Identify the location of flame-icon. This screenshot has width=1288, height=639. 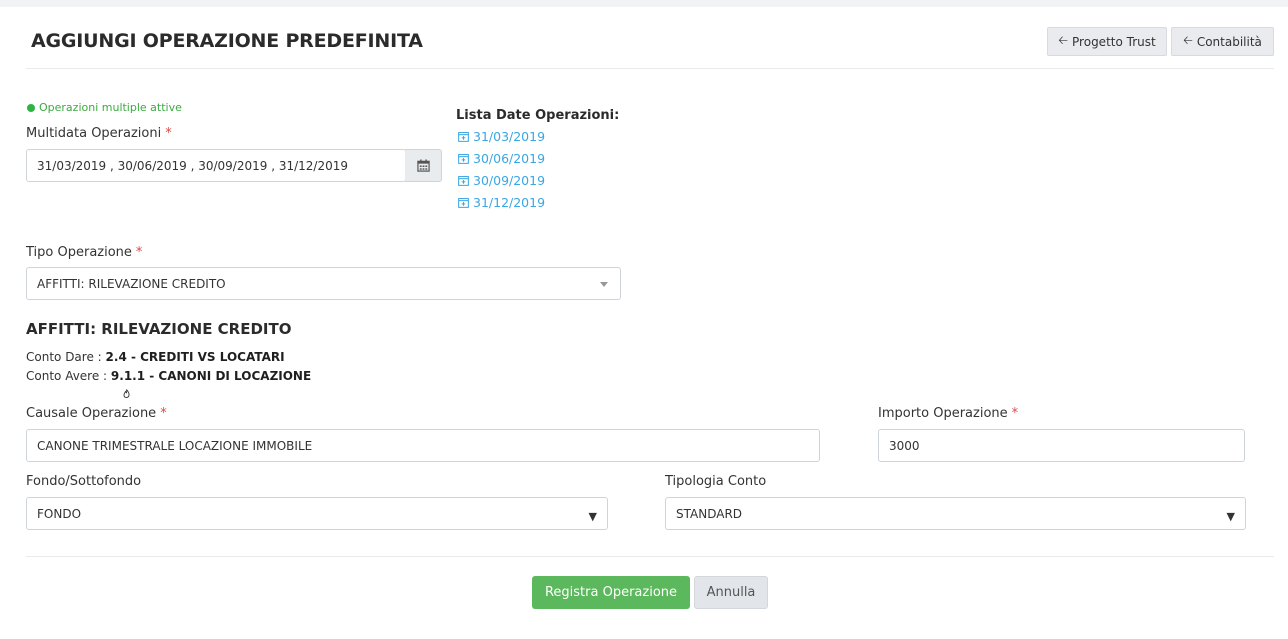
(126, 393).